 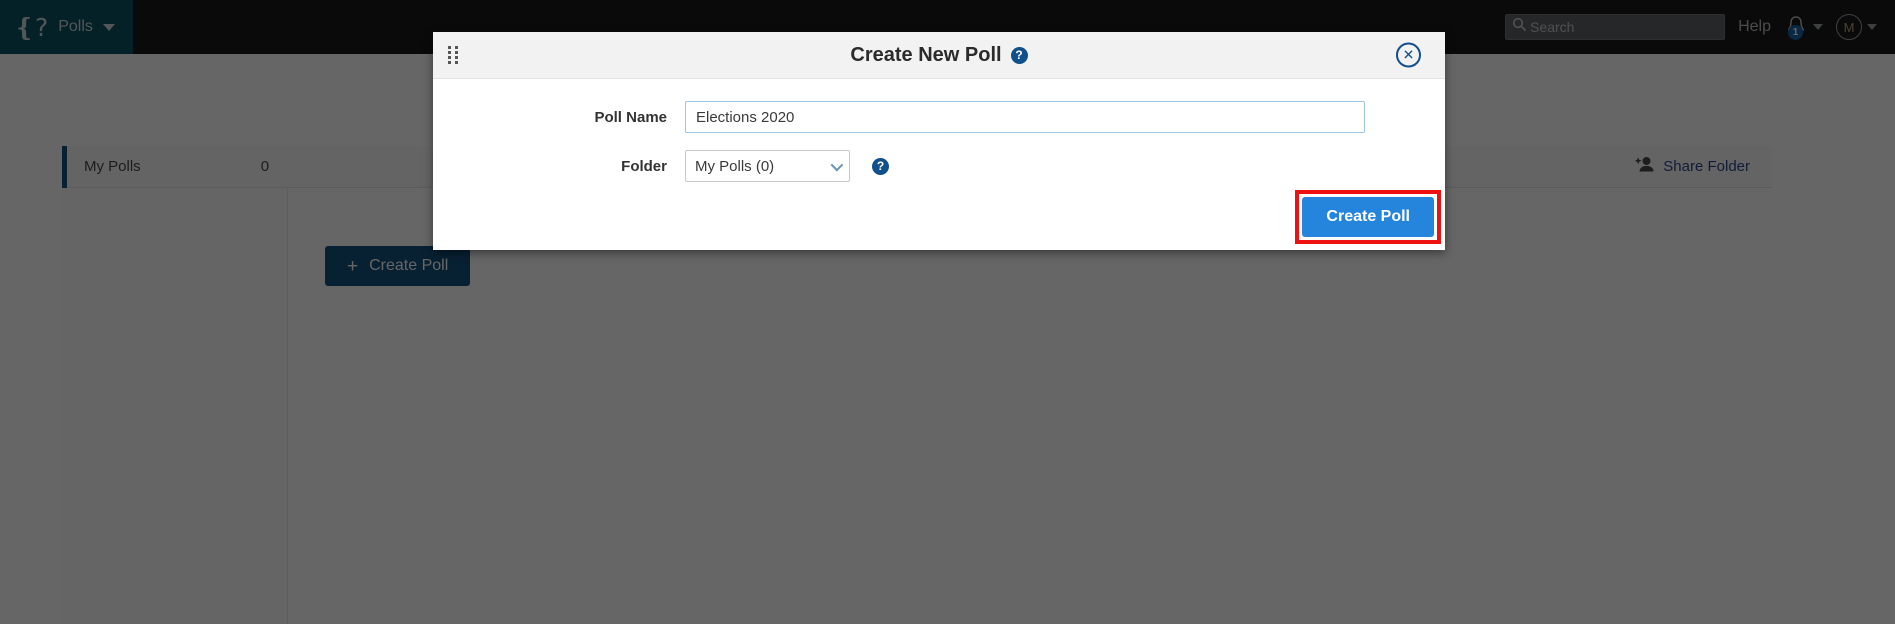 I want to click on drag-handle-icon, so click(x=453, y=55).